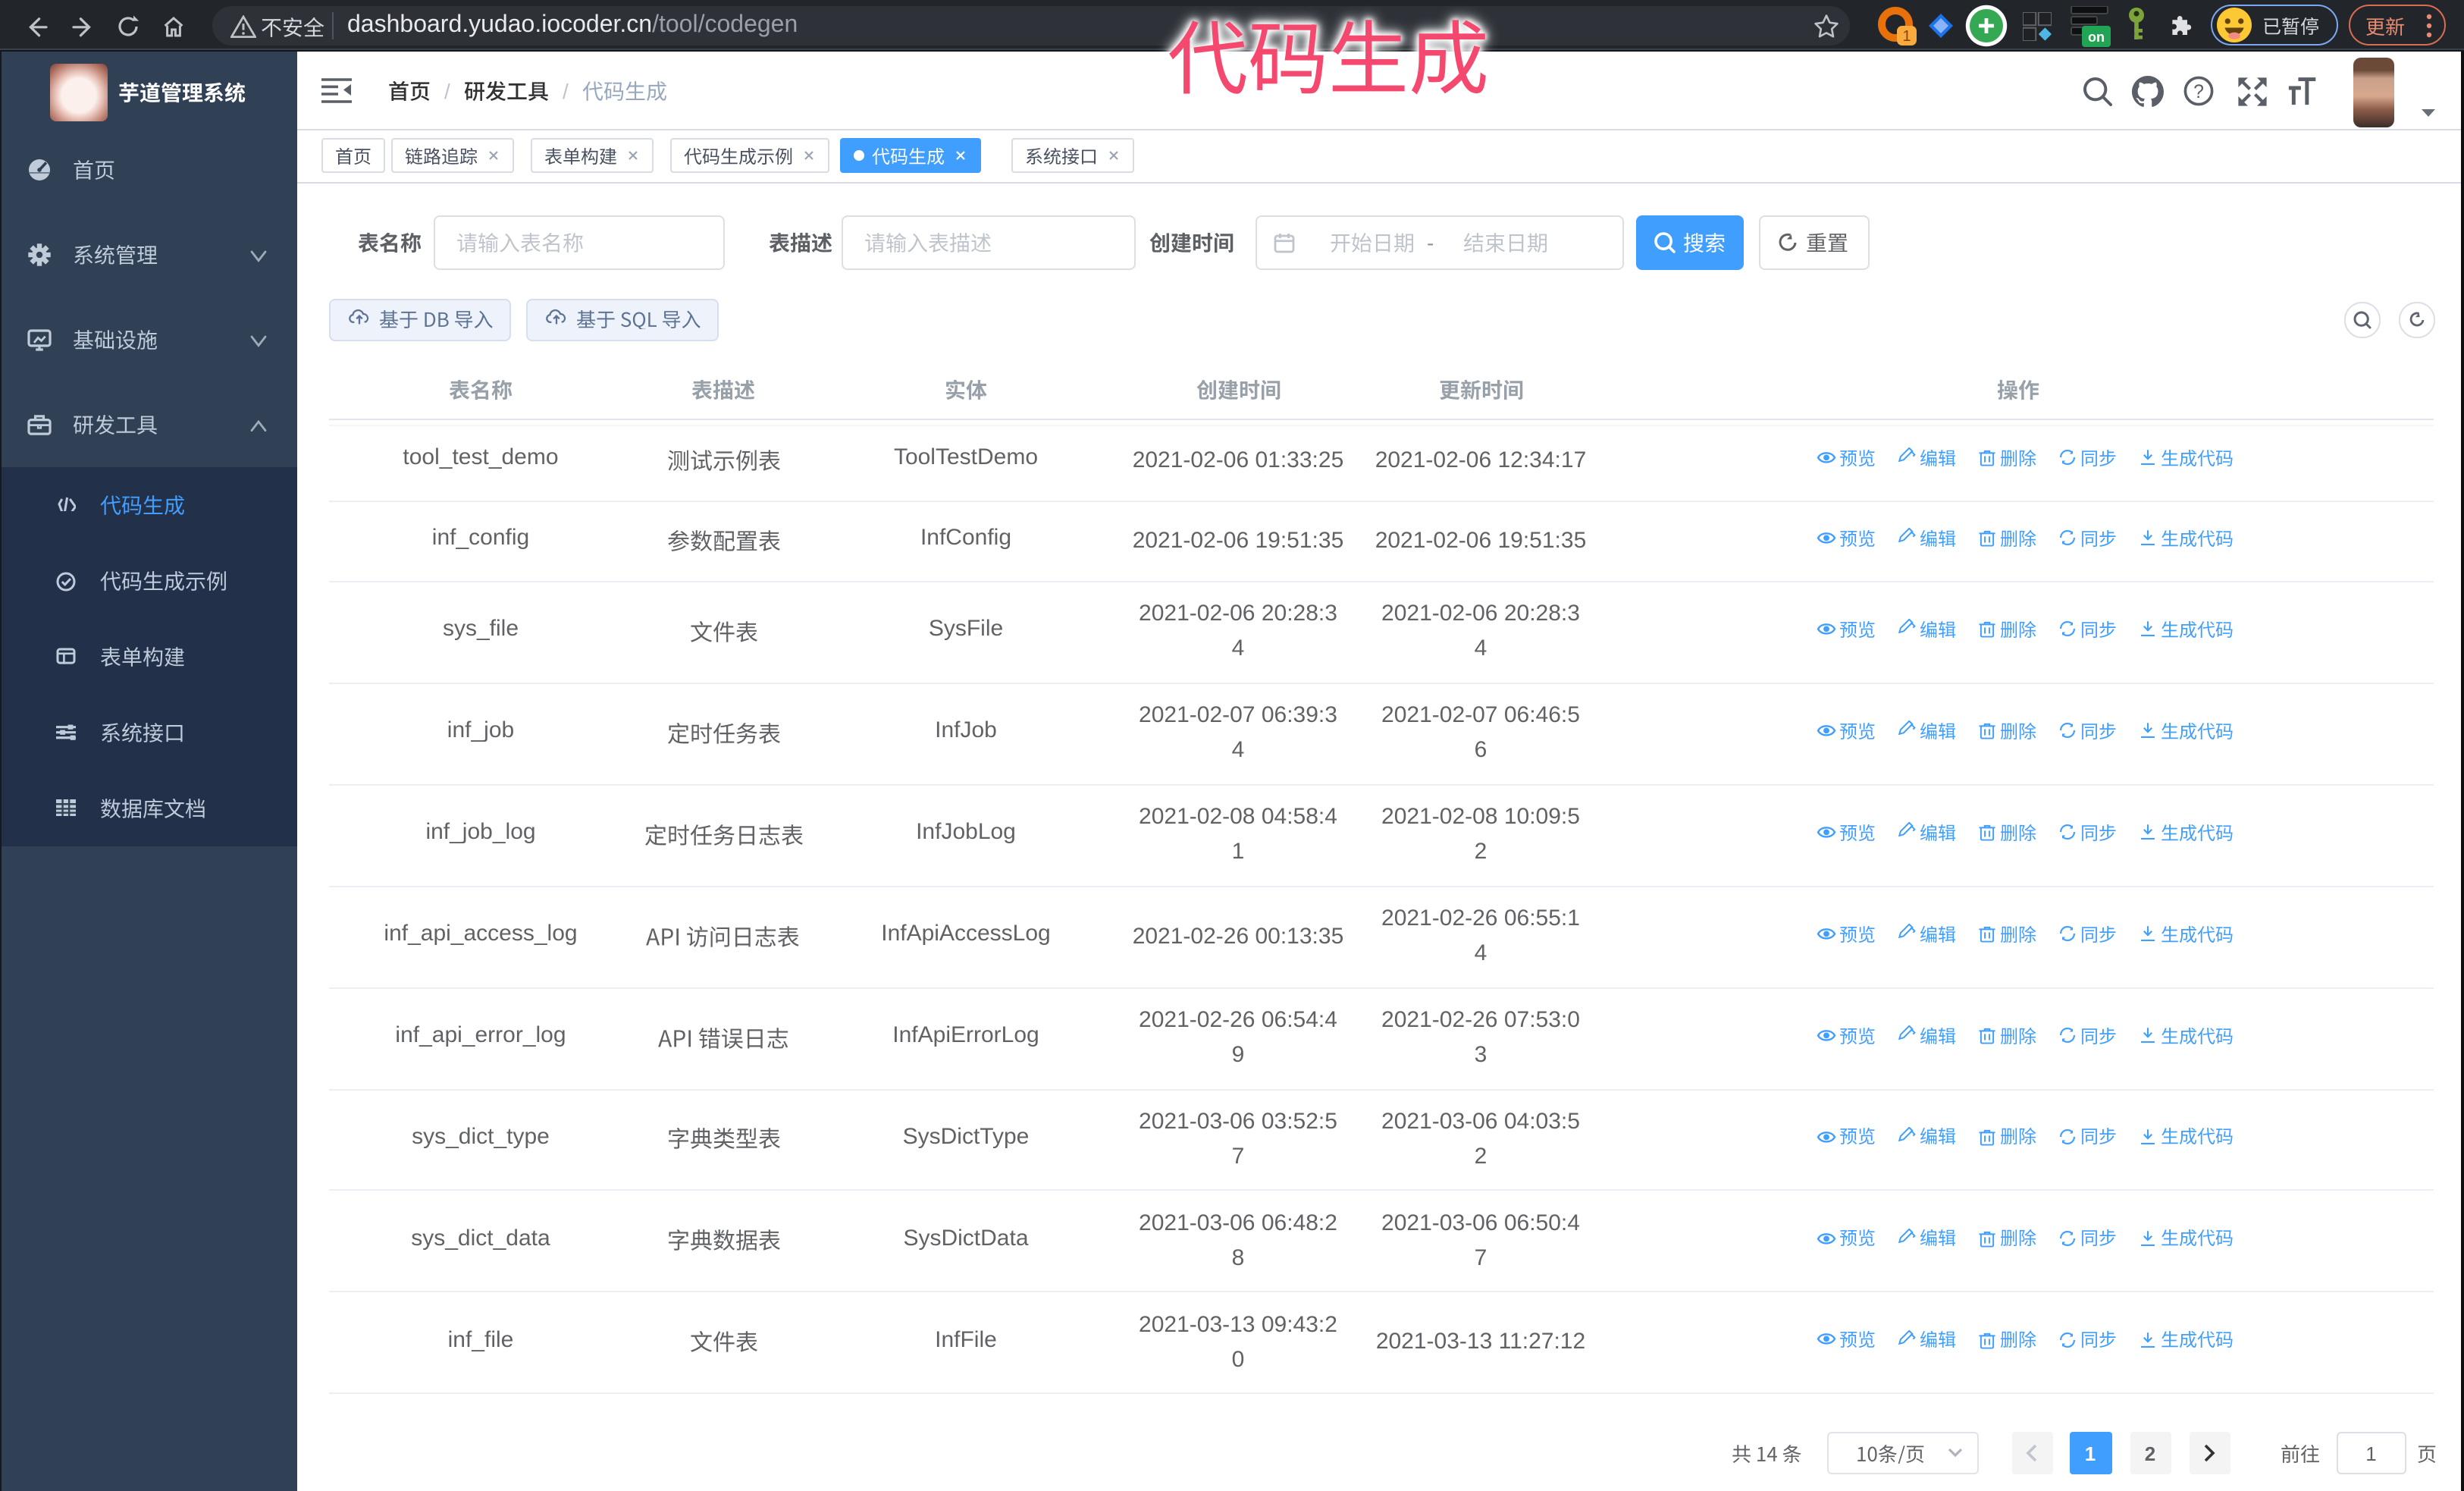 Image resolution: width=2464 pixels, height=1491 pixels. I want to click on svg-text: on, so click(2096, 37).